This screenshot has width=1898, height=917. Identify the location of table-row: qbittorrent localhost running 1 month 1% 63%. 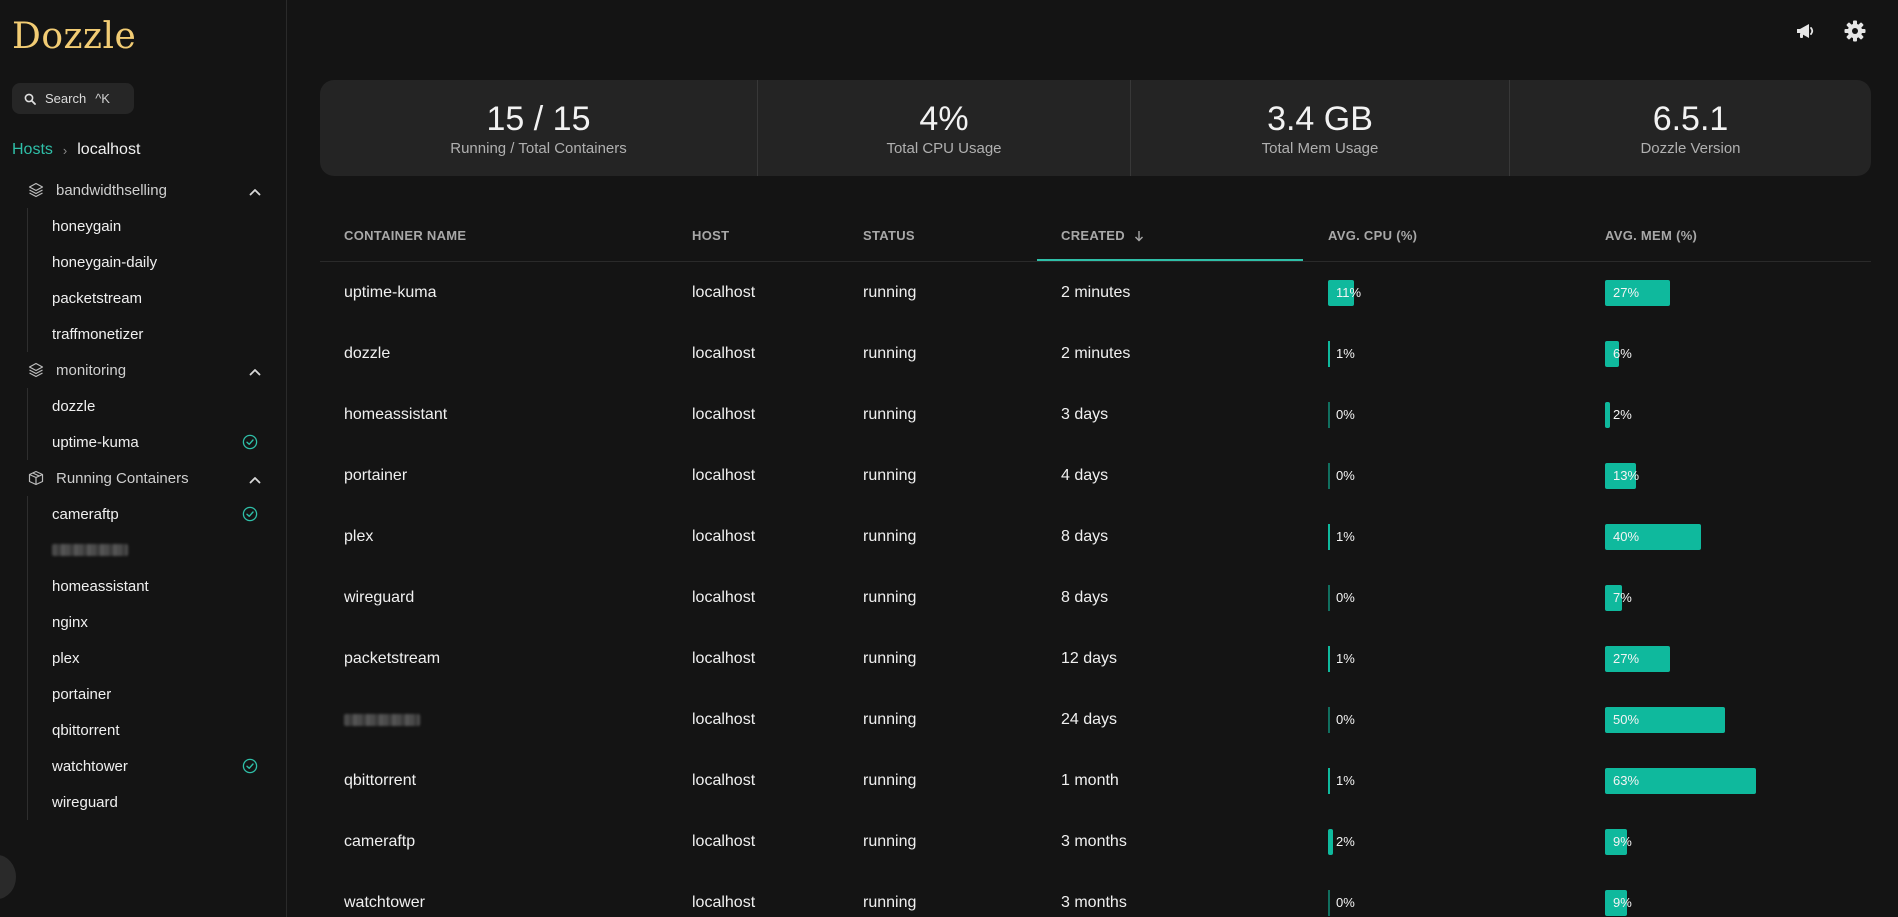
(1095, 780).